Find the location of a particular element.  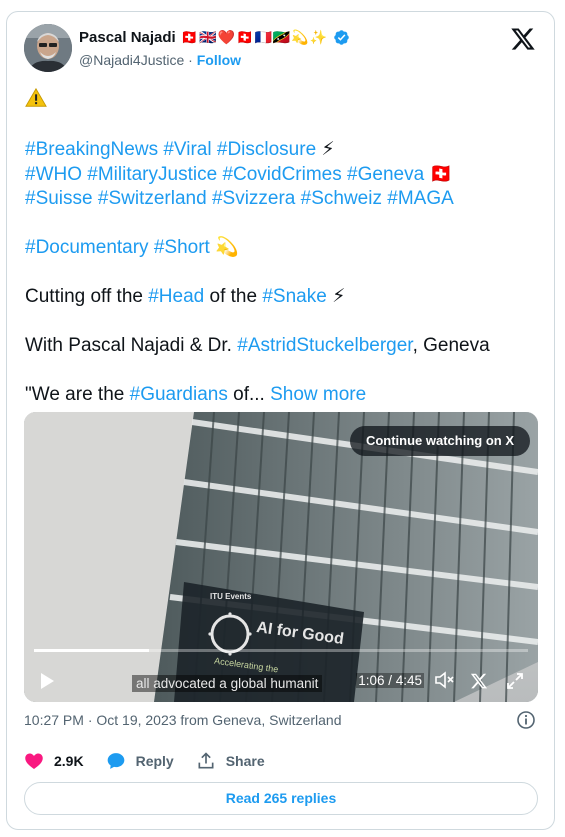

tweet-text-segment: of the is located at coordinates (233, 296).